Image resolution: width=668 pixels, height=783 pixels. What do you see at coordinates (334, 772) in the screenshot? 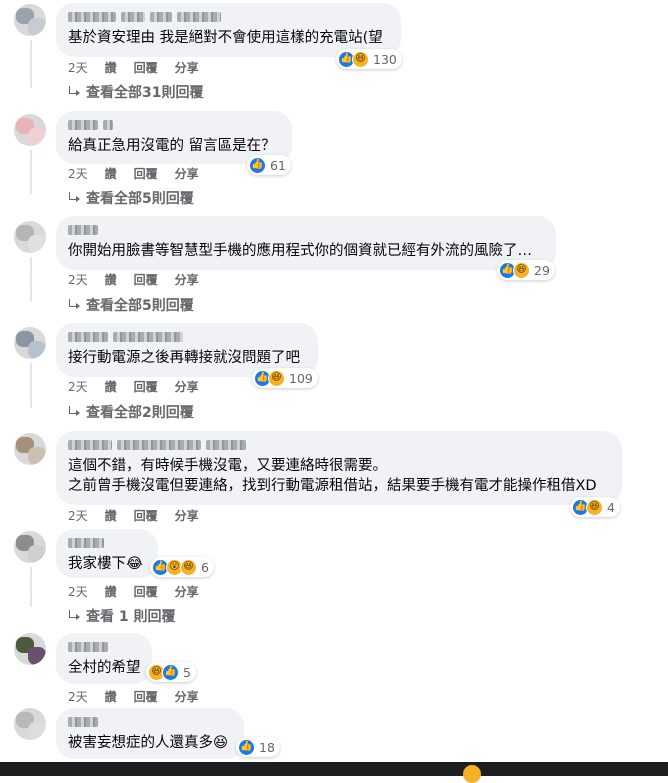
I see `bottom-bar` at bounding box center [334, 772].